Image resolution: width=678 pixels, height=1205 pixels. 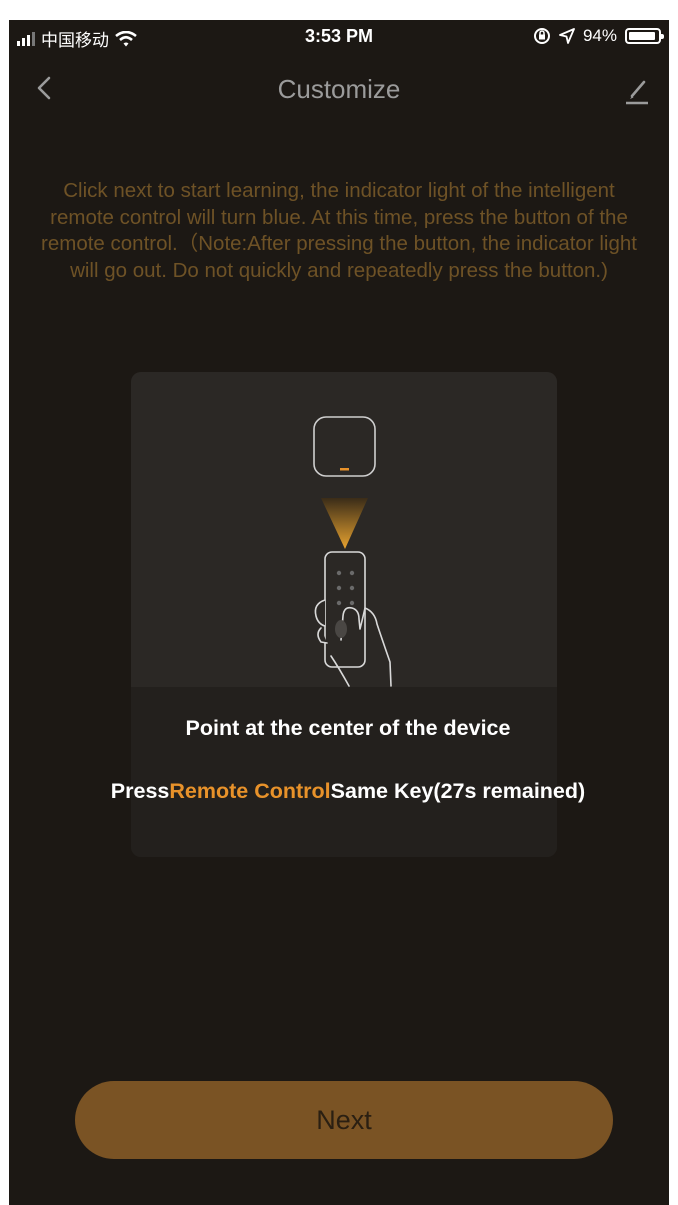 I want to click on pencil-icon, so click(x=637, y=92).